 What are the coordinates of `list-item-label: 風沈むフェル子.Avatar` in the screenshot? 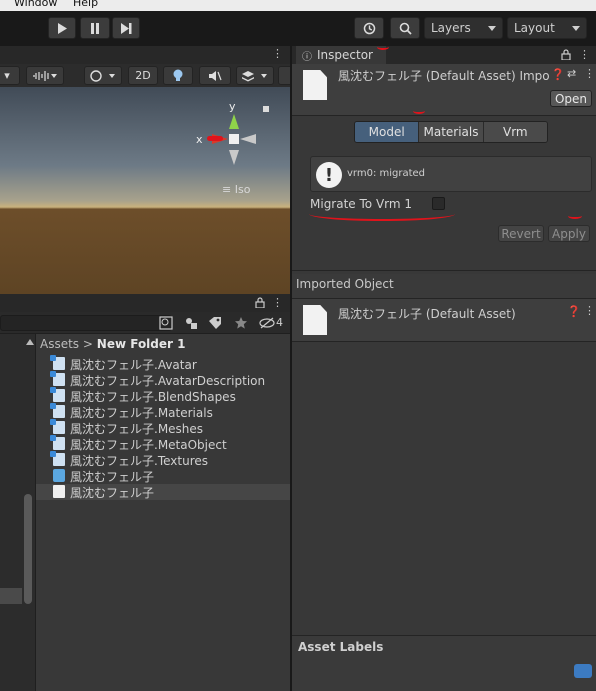 It's located at (133, 365).